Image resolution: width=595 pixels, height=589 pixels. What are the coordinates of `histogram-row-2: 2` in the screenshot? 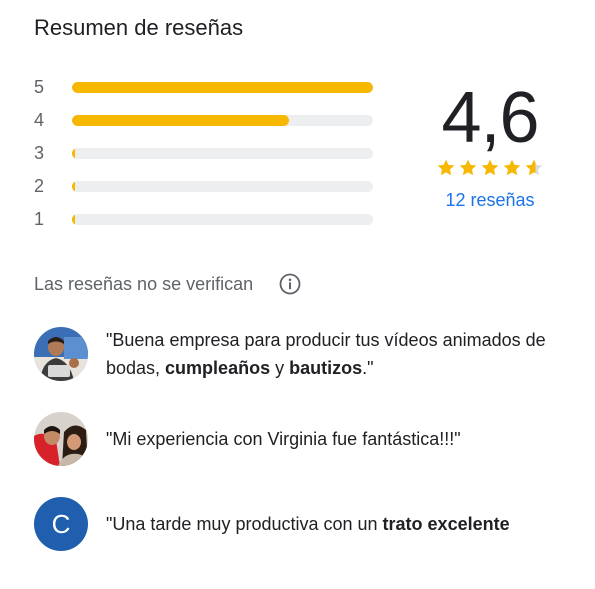 It's located at (204, 189).